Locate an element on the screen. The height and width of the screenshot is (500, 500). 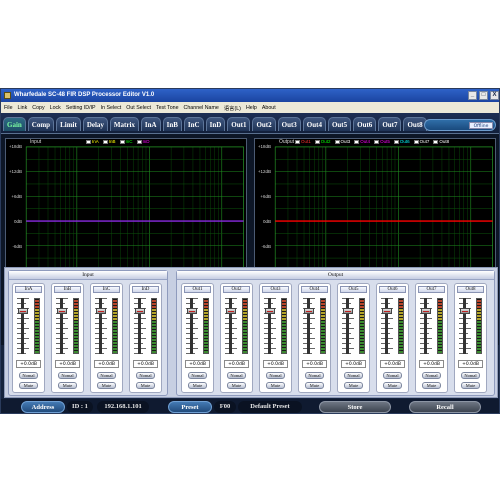
tab-gain: Gain is located at coordinates (14, 124).